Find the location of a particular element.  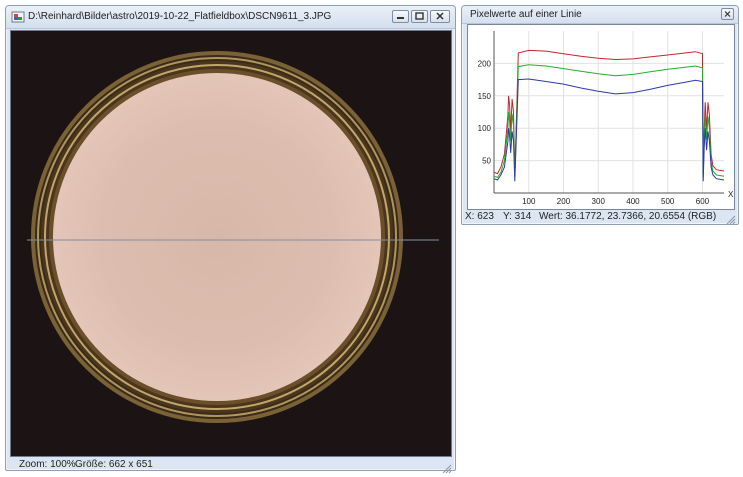

y-tick-label: 150 is located at coordinates (485, 96).